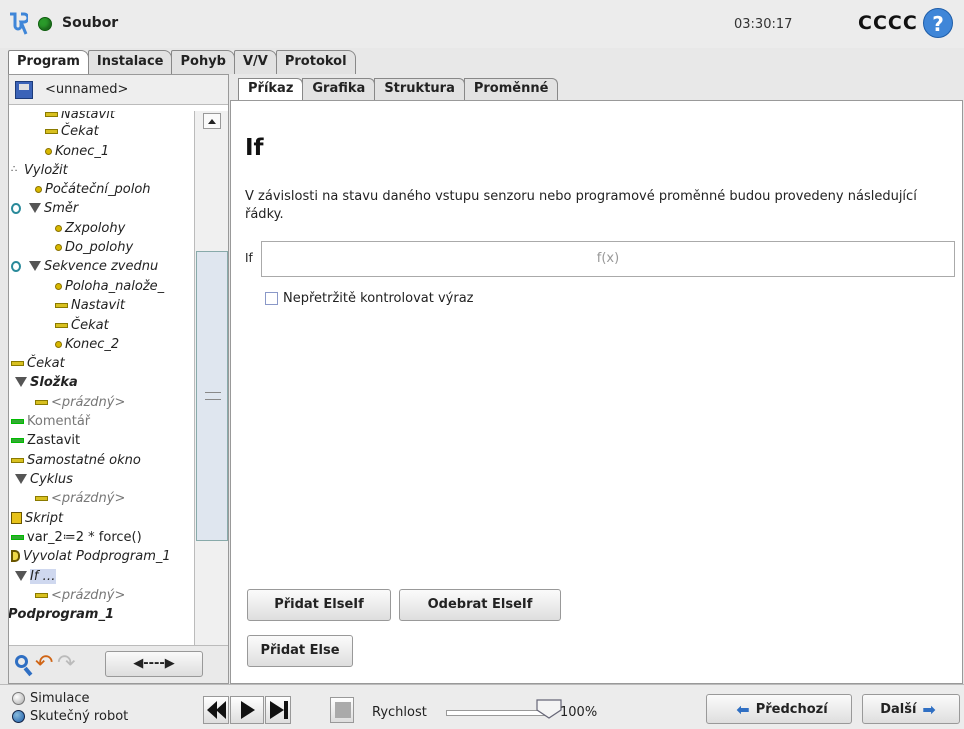  What do you see at coordinates (743, 709) in the screenshot?
I see `arrow-left-icon: ⬅` at bounding box center [743, 709].